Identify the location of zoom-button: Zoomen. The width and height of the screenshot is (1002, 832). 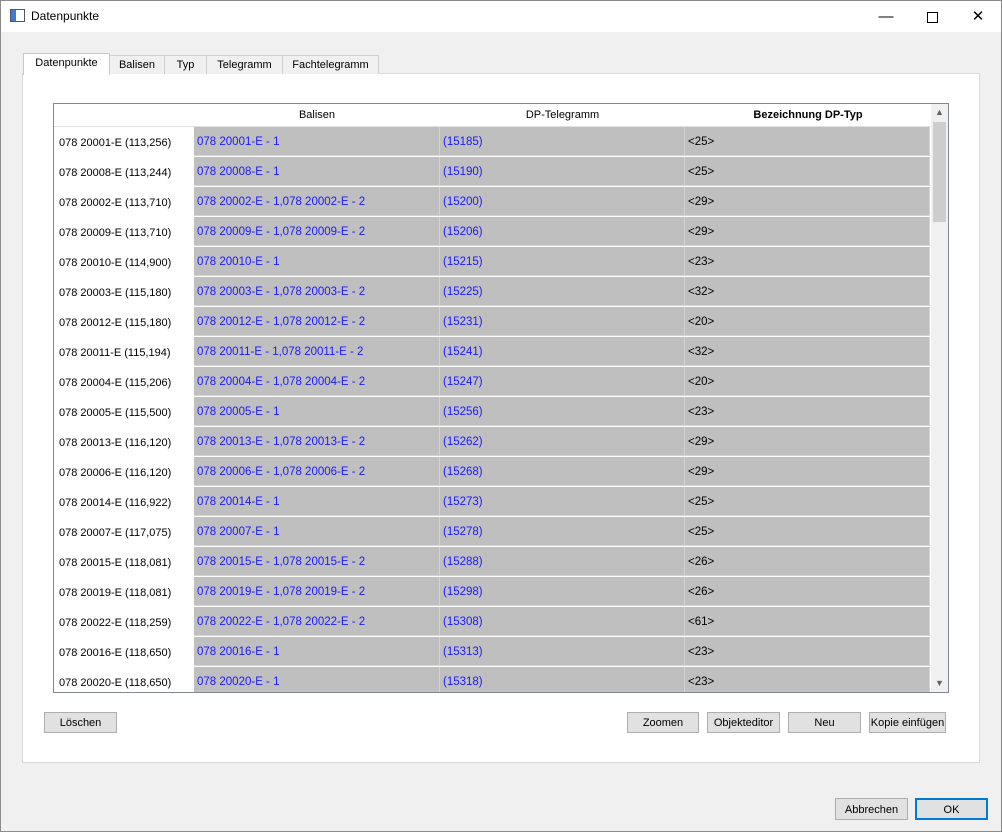
(663, 722).